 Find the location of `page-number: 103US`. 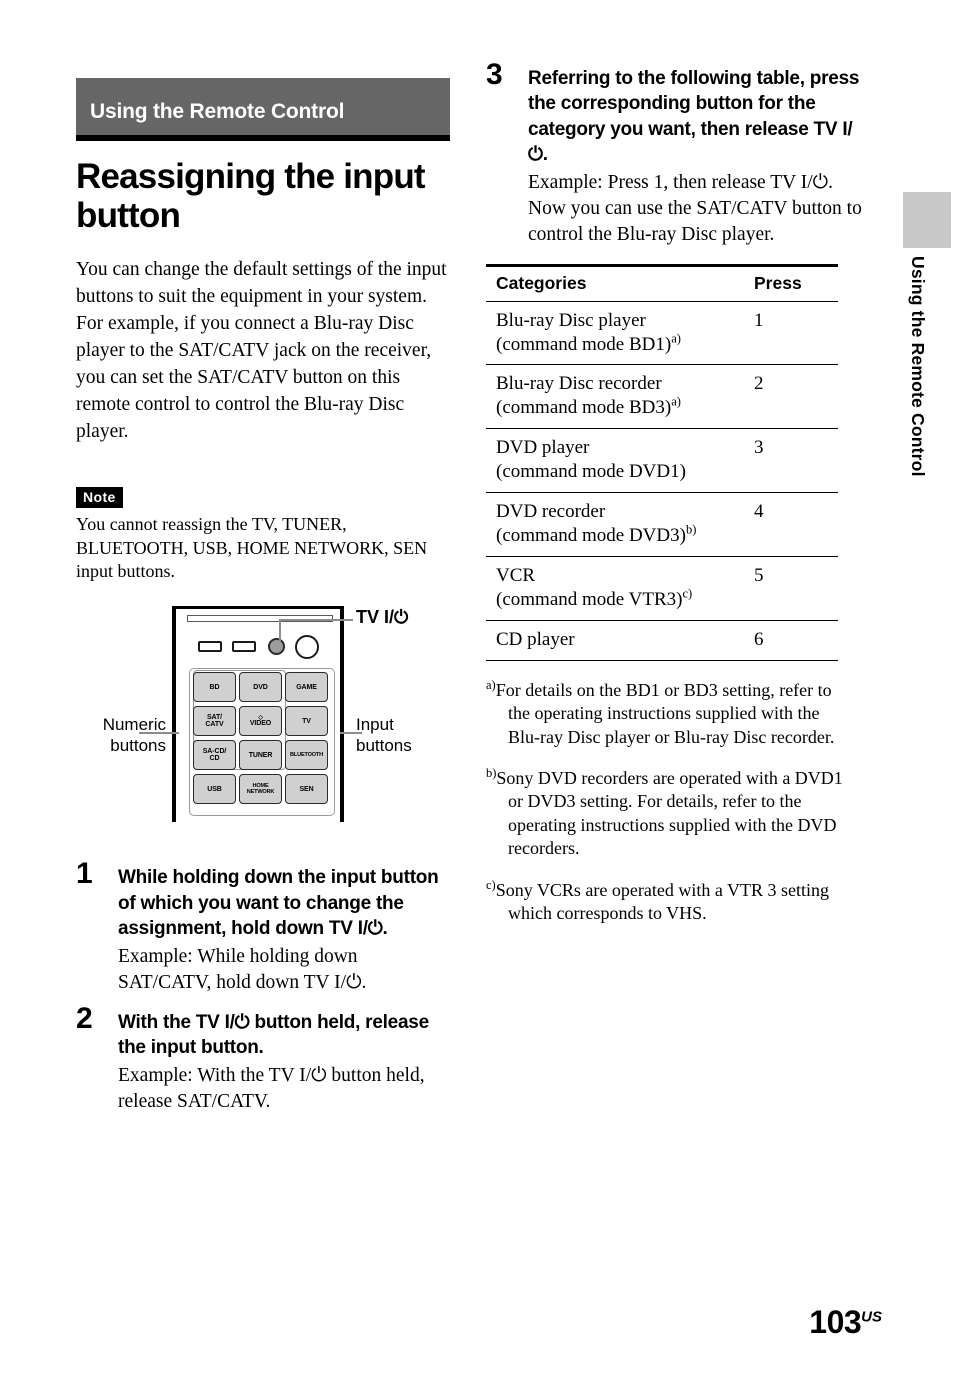

page-number: 103US is located at coordinates (845, 1322).